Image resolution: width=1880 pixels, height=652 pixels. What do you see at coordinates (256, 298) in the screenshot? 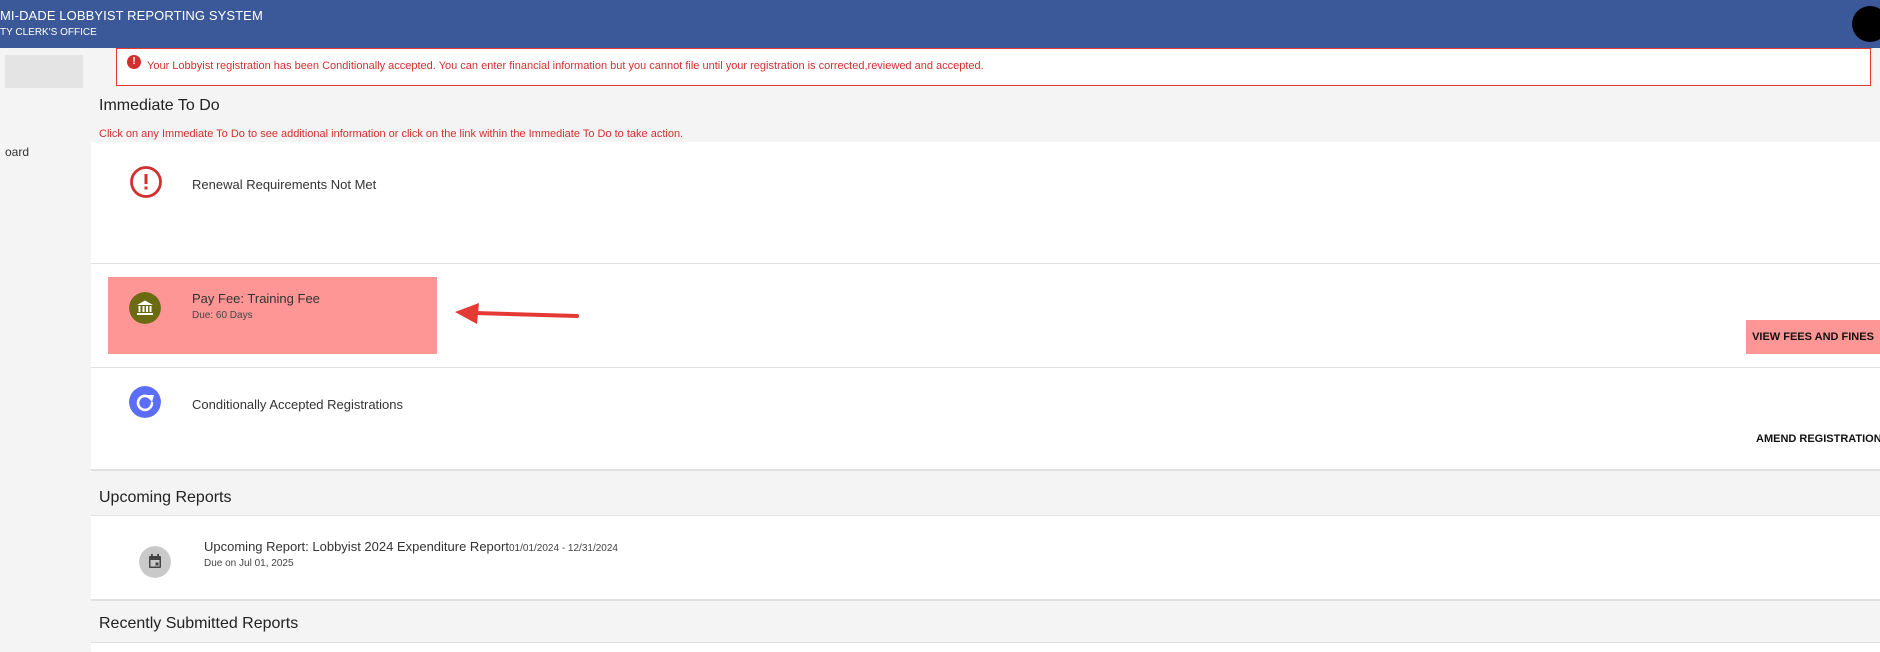
I see `todo-item-title: Pay Fee: Training Fee` at bounding box center [256, 298].